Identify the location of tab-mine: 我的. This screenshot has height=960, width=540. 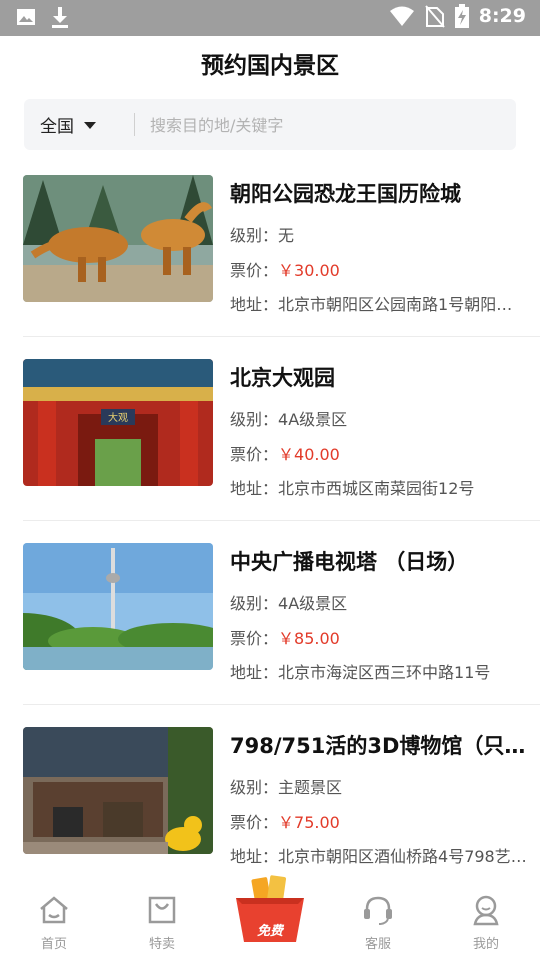
(486, 920).